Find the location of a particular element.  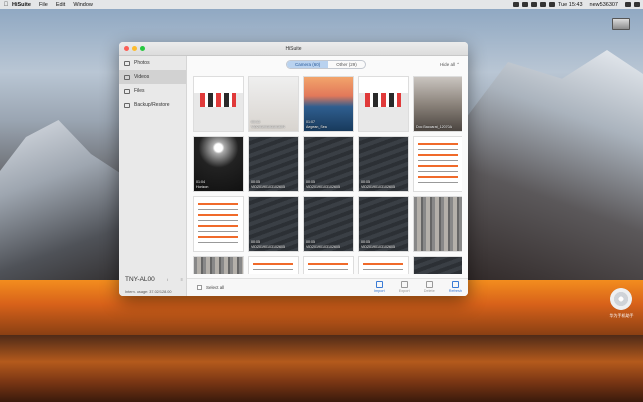

import-button: Import is located at coordinates (379, 287).